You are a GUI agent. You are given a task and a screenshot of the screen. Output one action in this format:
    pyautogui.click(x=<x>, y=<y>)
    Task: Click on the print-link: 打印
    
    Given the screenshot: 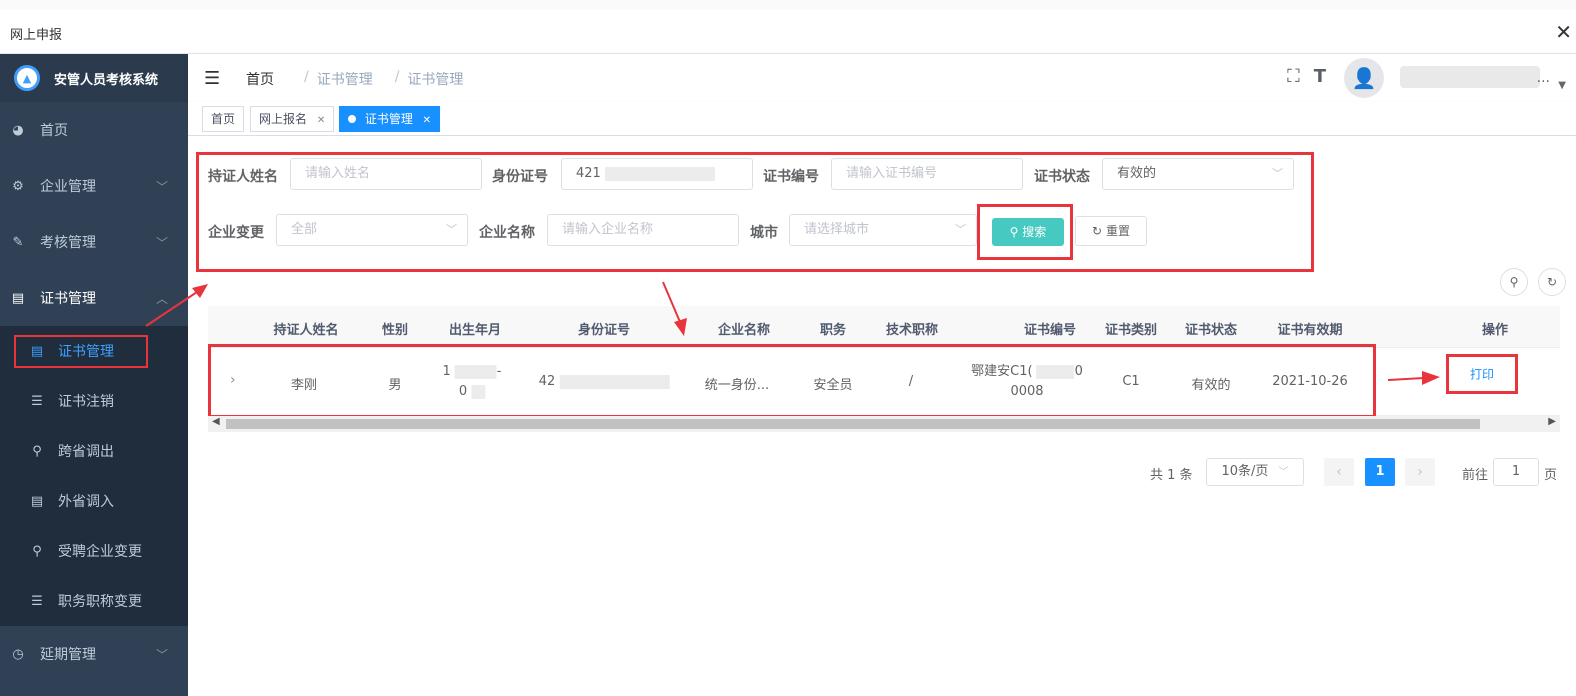 What is the action you would take?
    pyautogui.click(x=1482, y=374)
    